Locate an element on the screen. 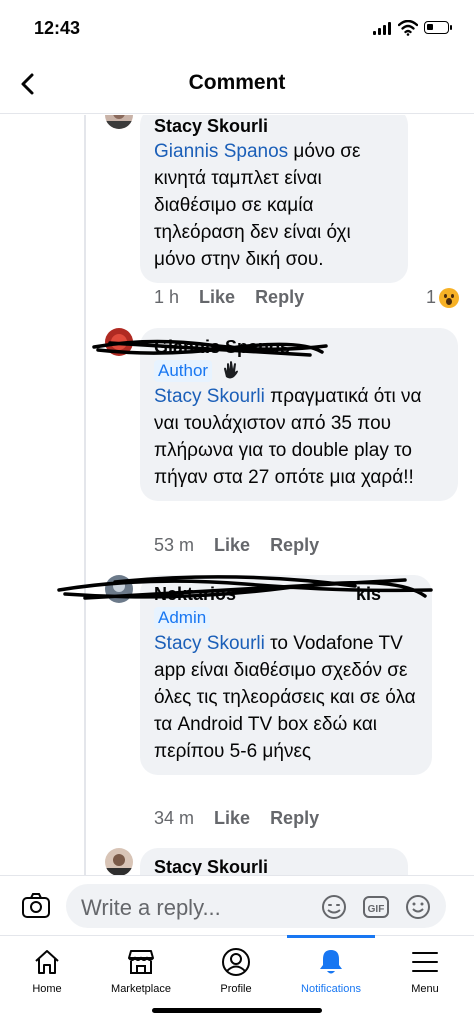  tab-label: Menu is located at coordinates (425, 989).